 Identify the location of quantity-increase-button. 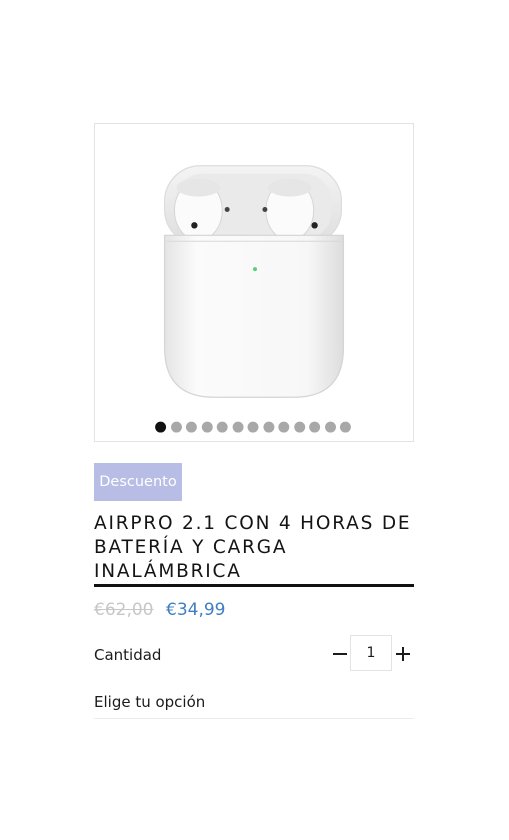
(403, 654).